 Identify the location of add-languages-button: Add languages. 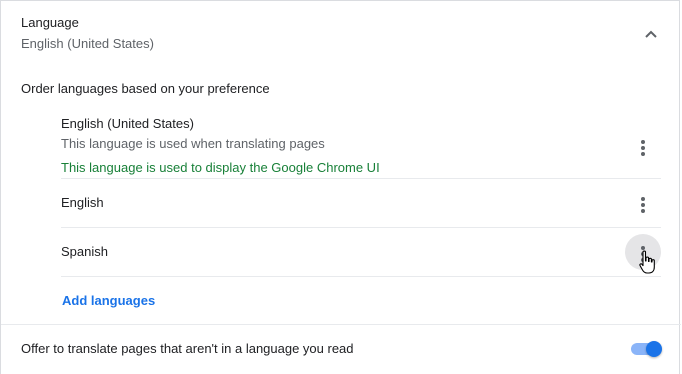
(108, 301).